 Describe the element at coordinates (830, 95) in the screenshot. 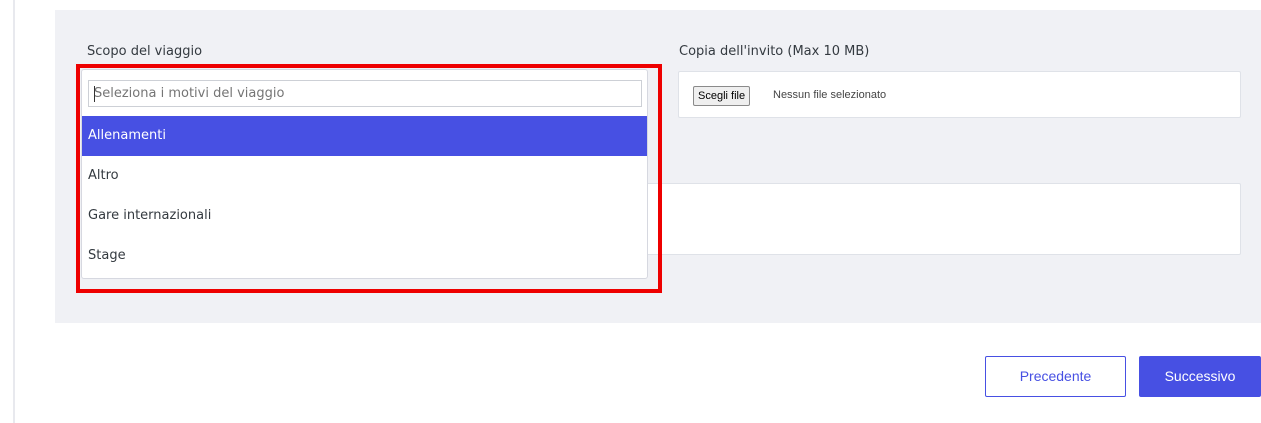

I see `file-status-text: Nessun file selezionato` at that location.